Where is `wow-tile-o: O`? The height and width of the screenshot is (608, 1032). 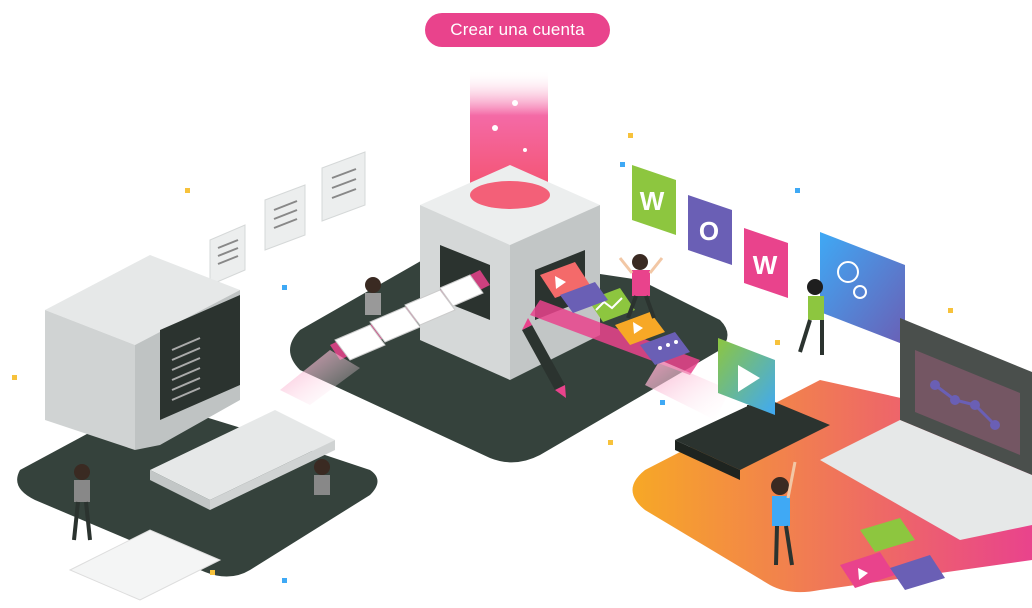
wow-tile-o: O is located at coordinates (710, 230).